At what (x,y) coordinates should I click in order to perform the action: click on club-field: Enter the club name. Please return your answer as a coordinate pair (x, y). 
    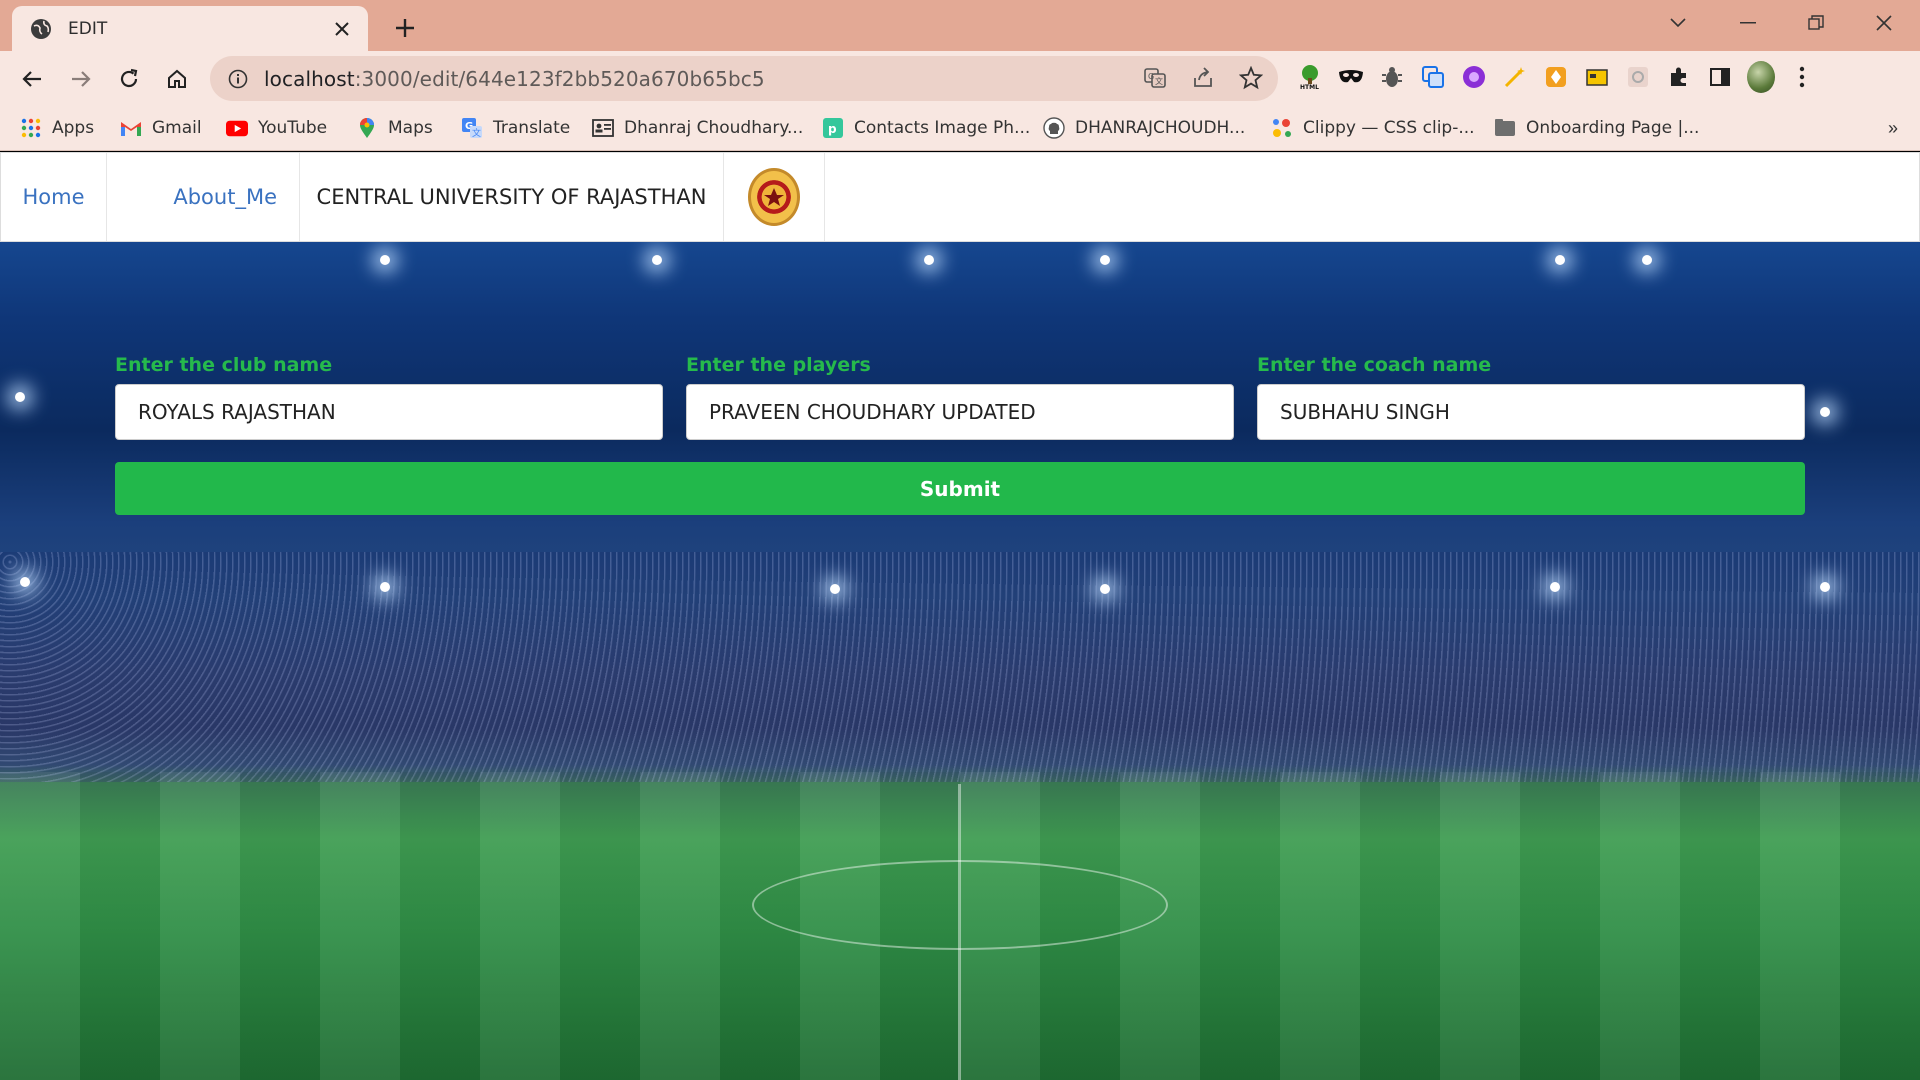
    Looking at the image, I should click on (389, 396).